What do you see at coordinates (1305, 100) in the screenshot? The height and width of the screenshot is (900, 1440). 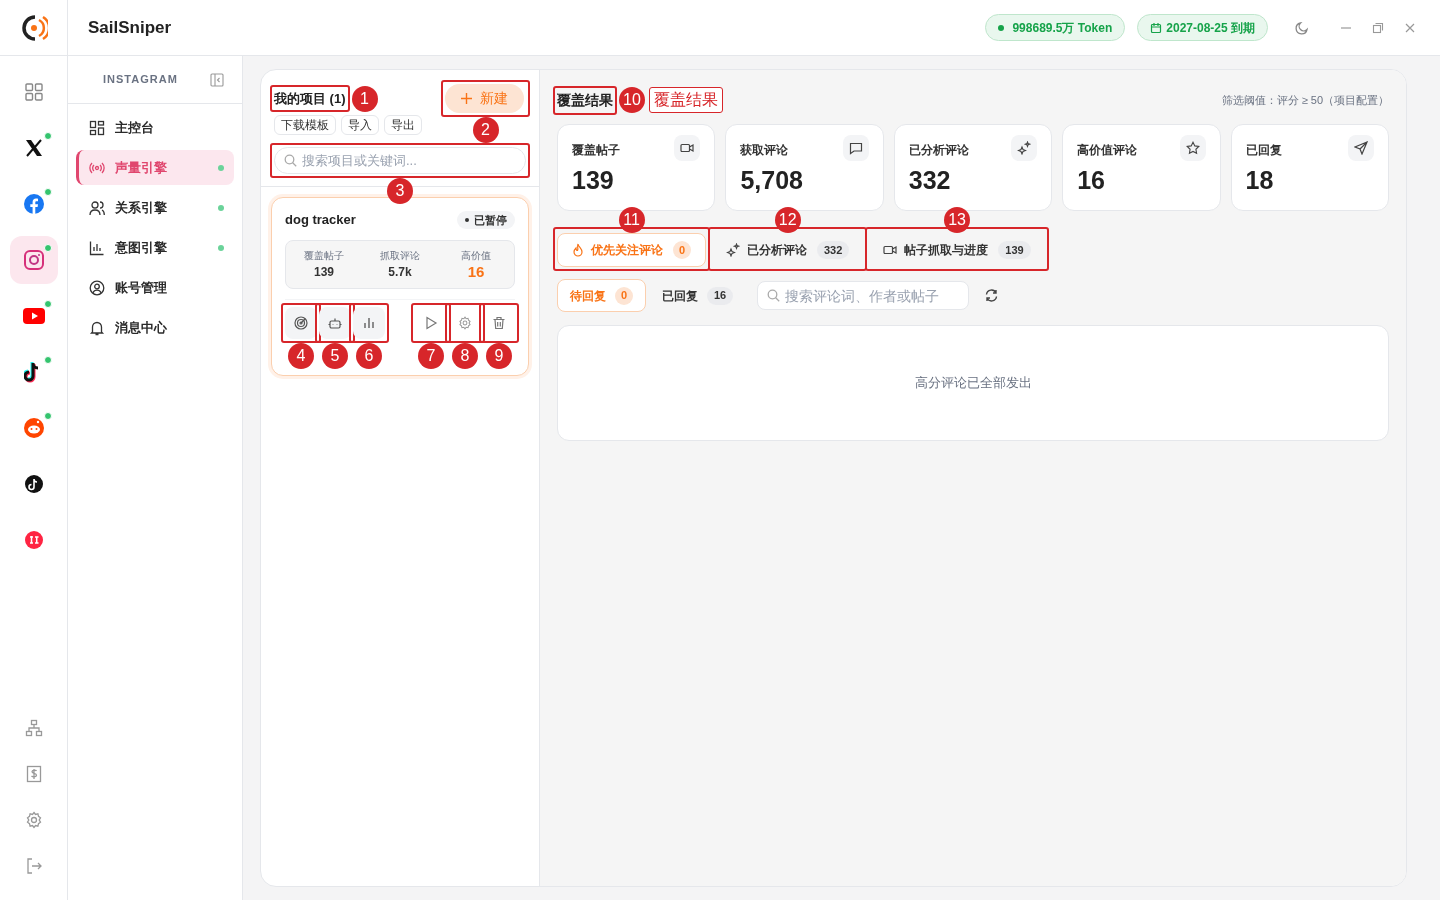 I see `threshold-note: 筛选阈值：评分 ≥ 50（项目配置）` at bounding box center [1305, 100].